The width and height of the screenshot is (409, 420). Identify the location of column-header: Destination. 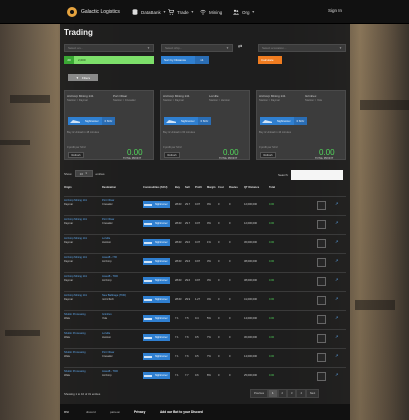
(109, 187).